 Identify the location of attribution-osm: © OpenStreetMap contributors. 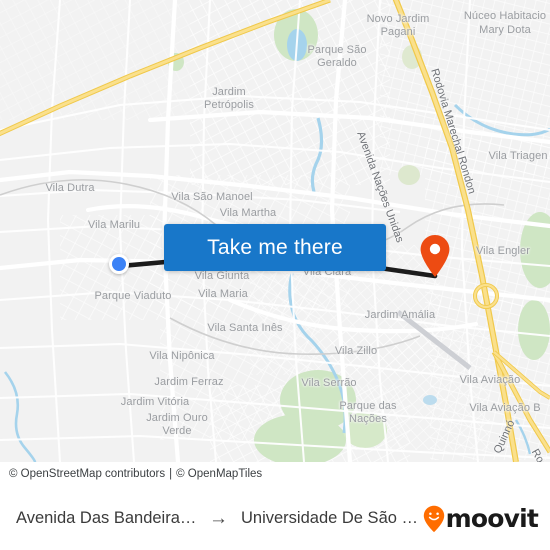
(87, 474).